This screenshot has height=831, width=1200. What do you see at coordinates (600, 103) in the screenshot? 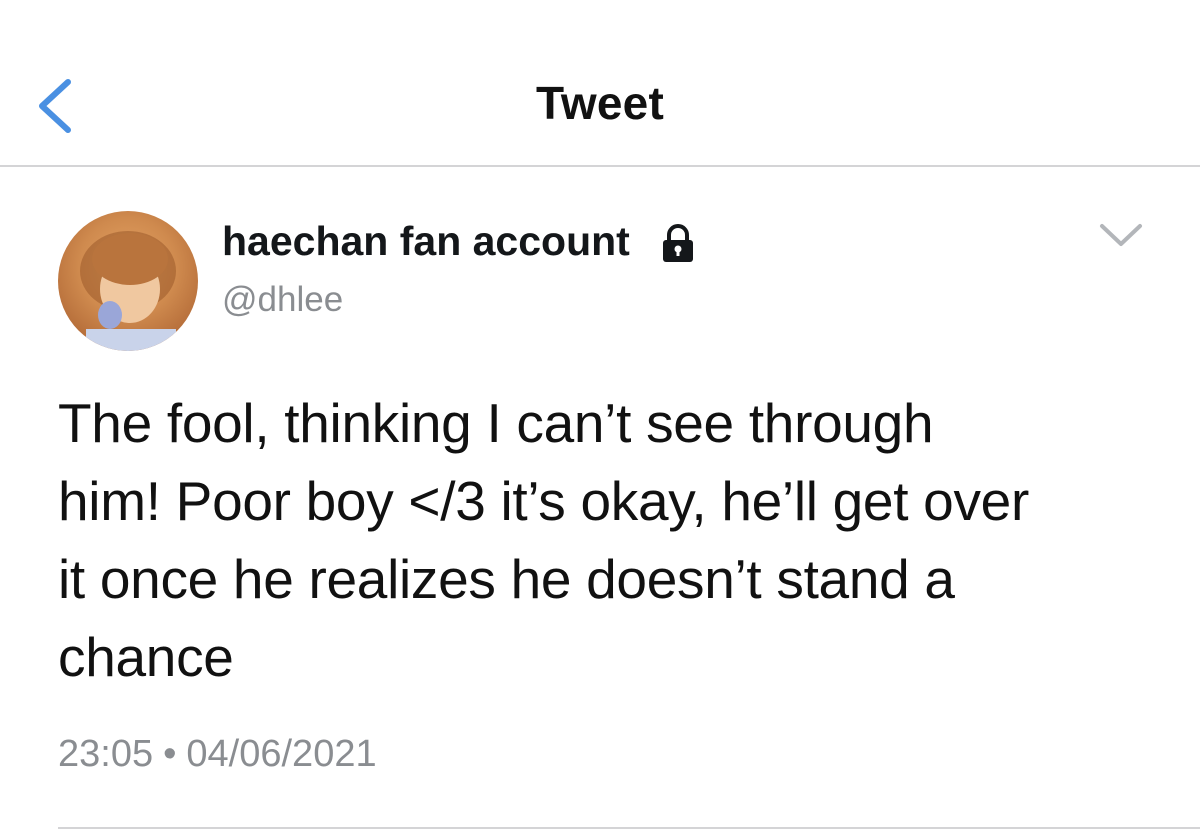
I see `page-title: Tweet` at bounding box center [600, 103].